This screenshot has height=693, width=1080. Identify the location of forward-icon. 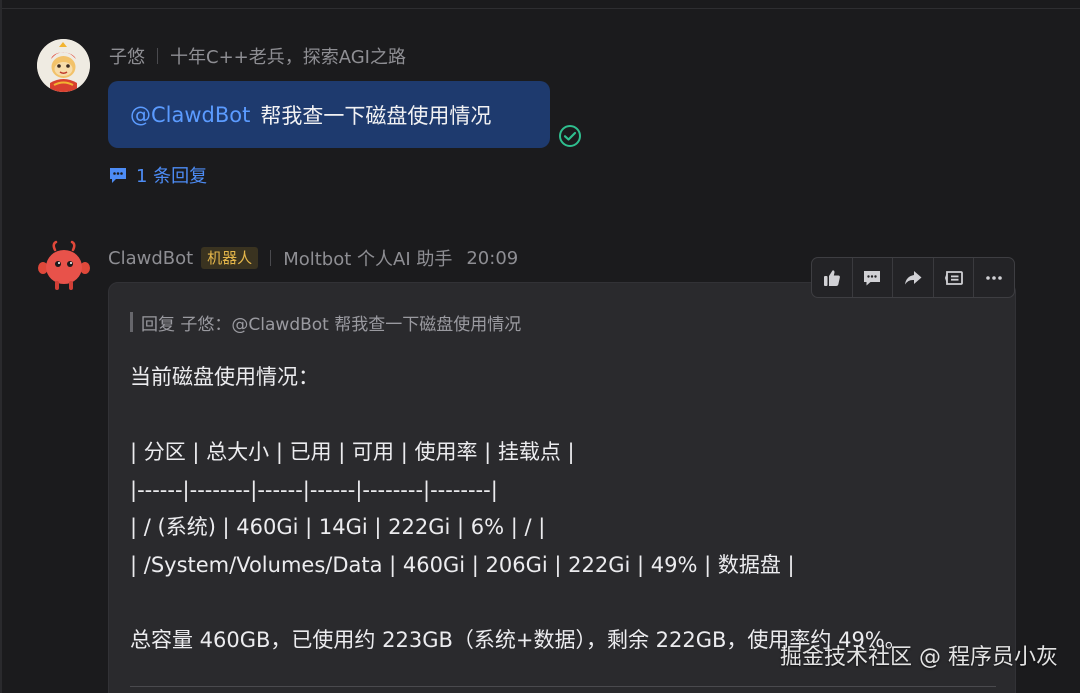
(913, 277).